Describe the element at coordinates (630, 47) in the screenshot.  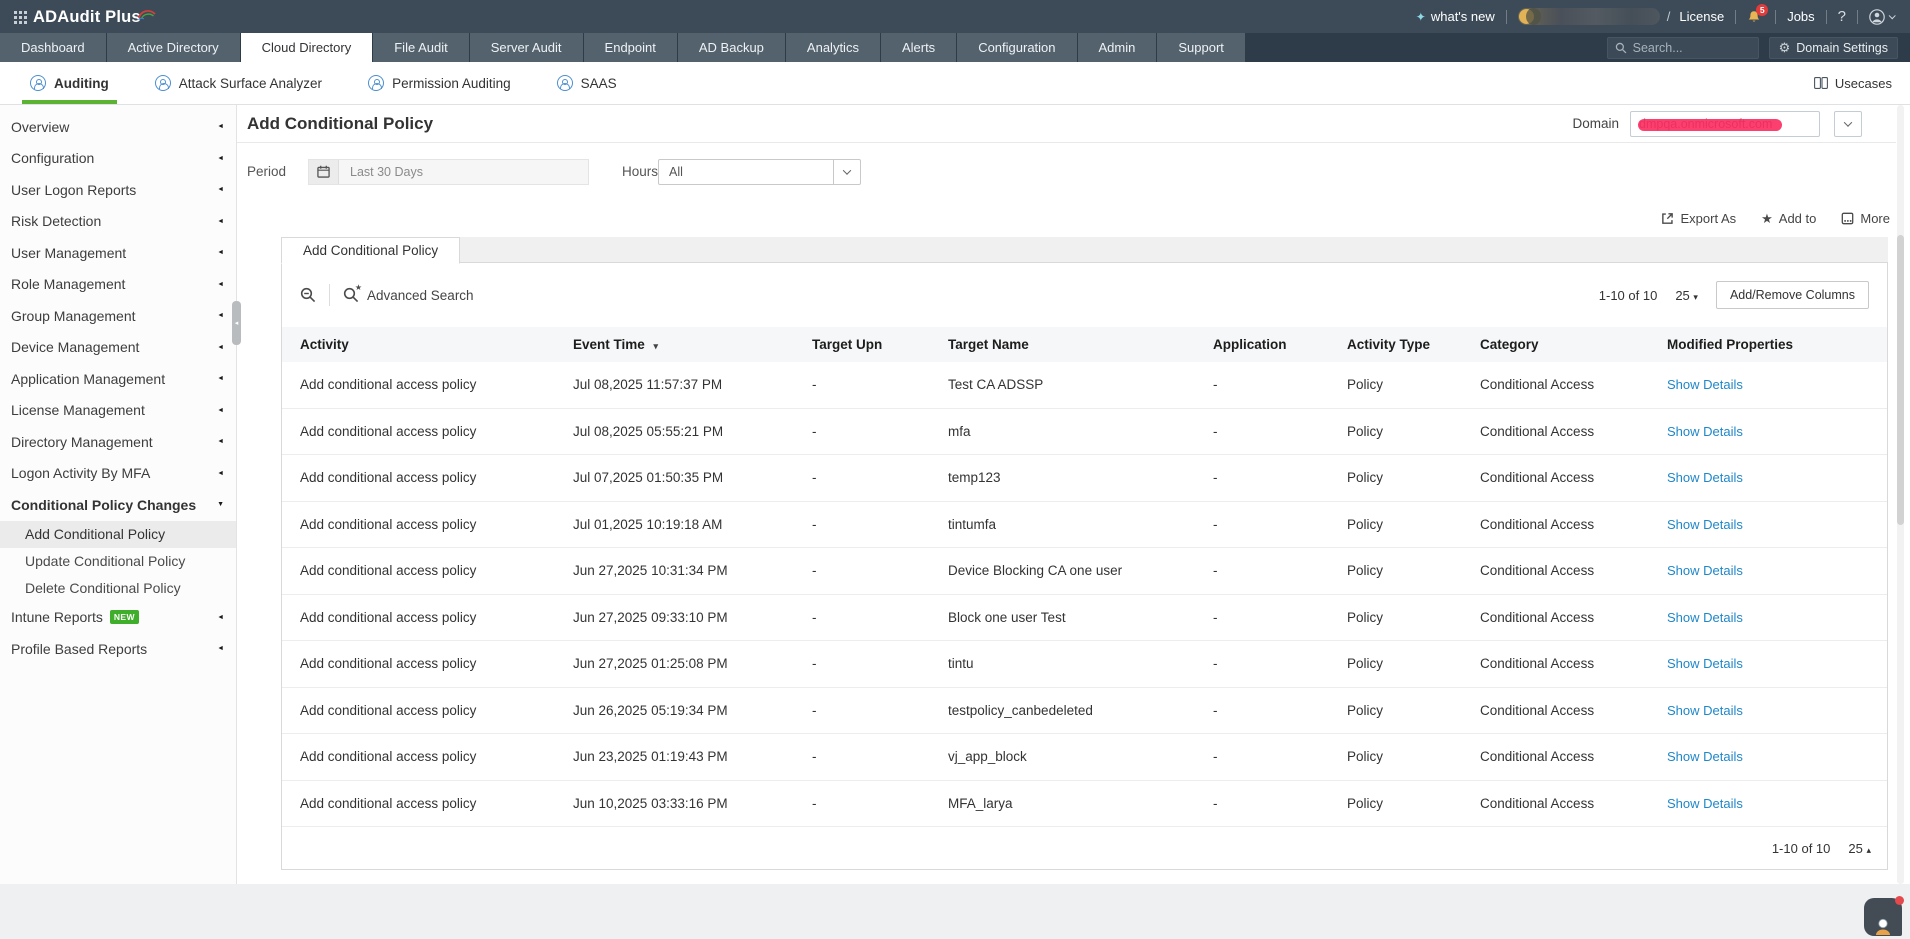
I see `module-tab: Endpoint` at that location.